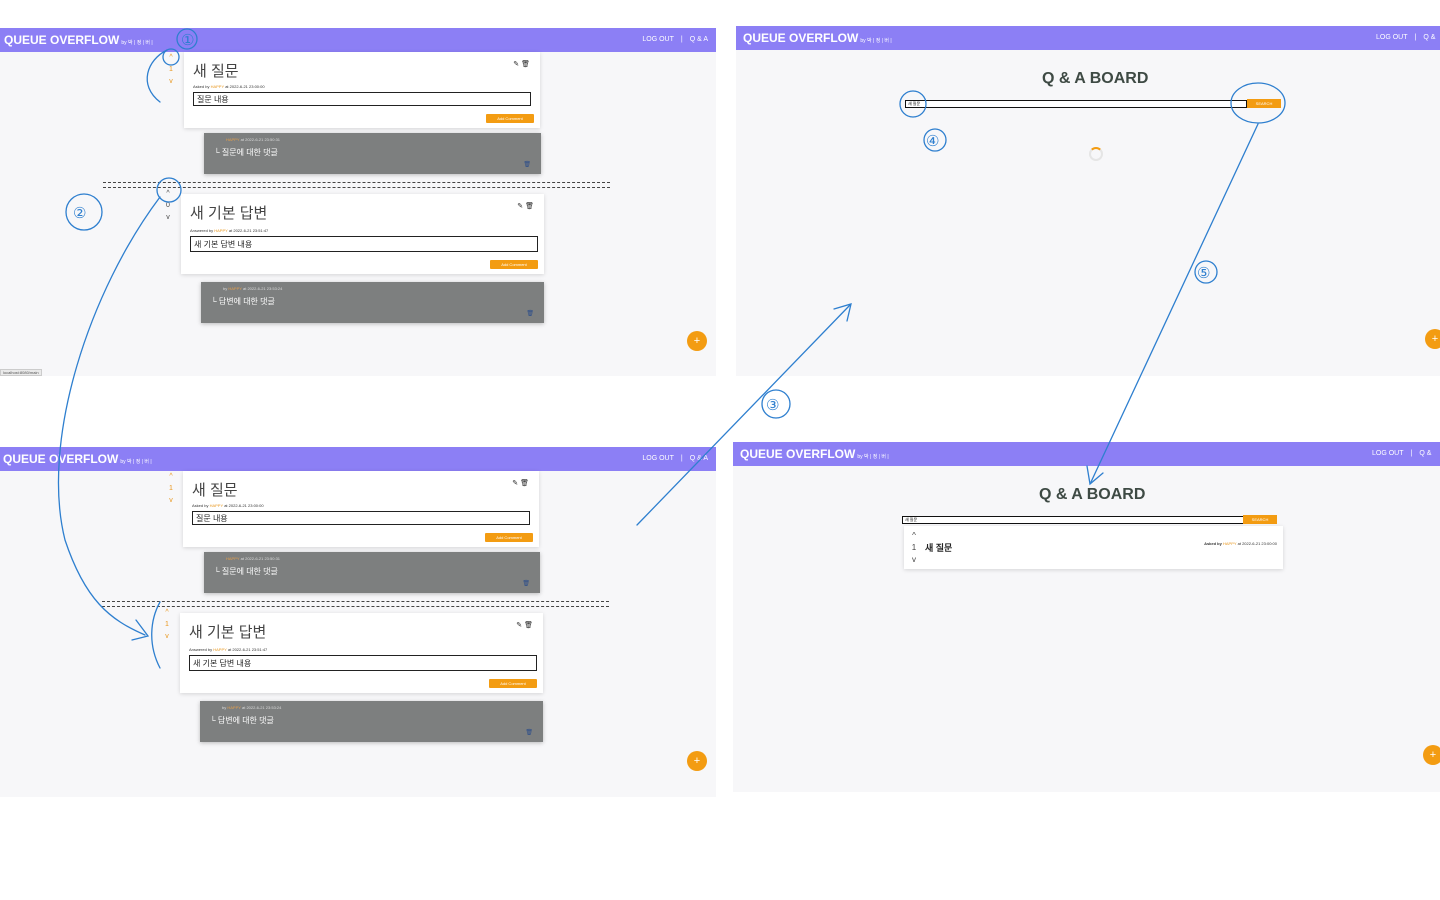  I want to click on vote-score: 0, so click(168, 205).